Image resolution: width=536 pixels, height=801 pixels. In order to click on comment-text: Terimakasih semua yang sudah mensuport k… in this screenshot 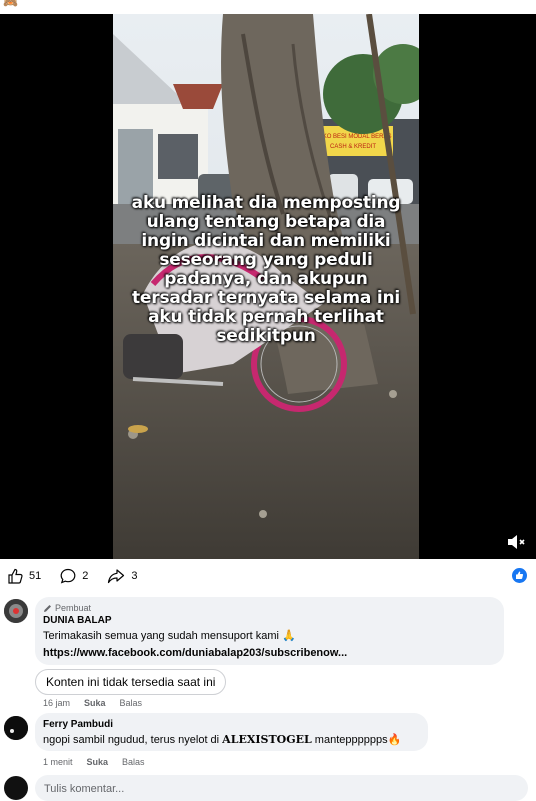, I will do `click(169, 636)`.